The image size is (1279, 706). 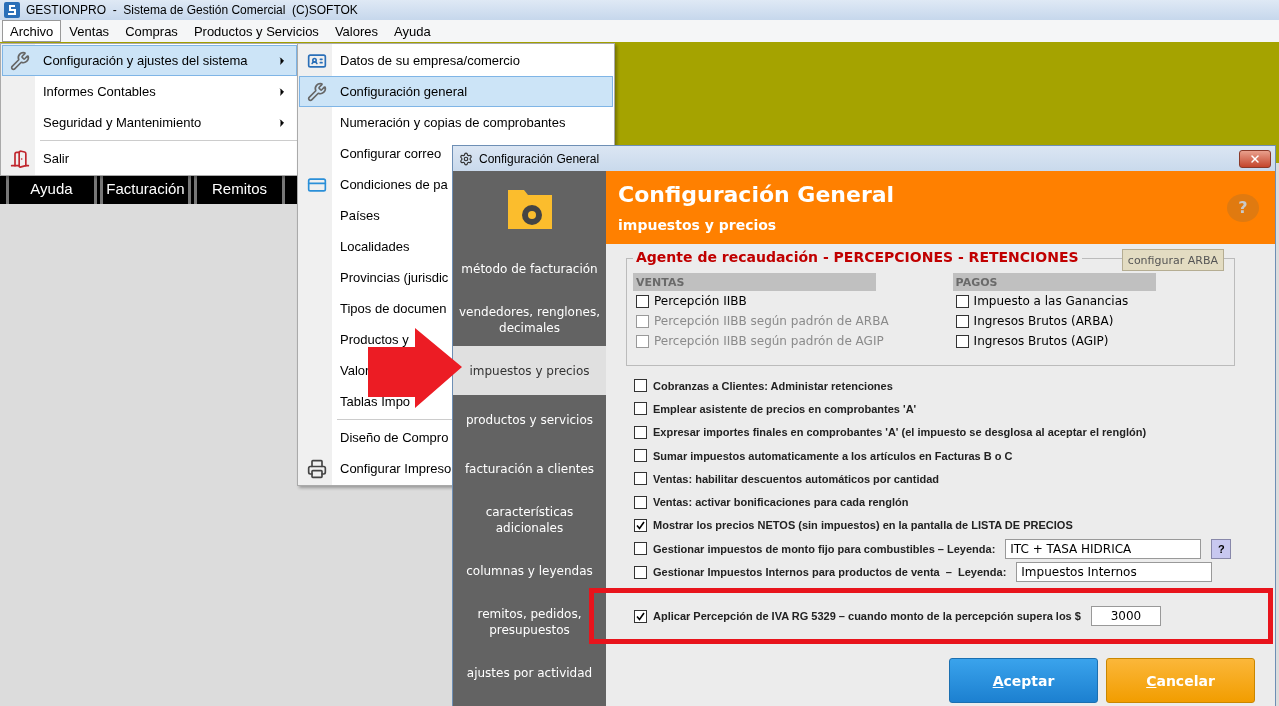 What do you see at coordinates (540, 158) in the screenshot?
I see `dialog-title: Configuración General` at bounding box center [540, 158].